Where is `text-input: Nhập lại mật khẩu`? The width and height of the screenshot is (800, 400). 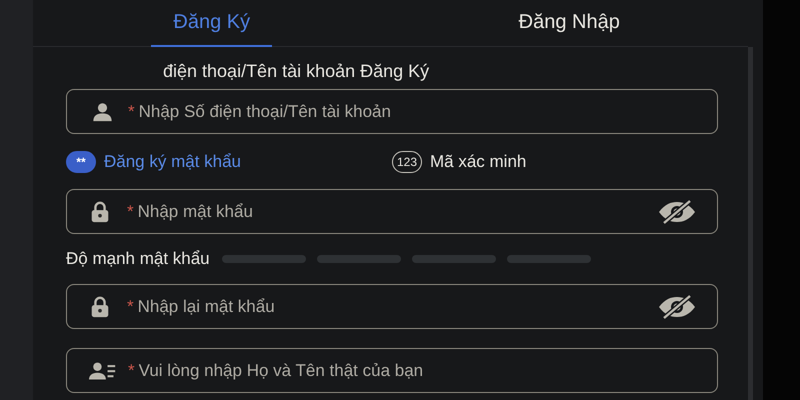 text-input: Nhập lại mật khẩu is located at coordinates (396, 307).